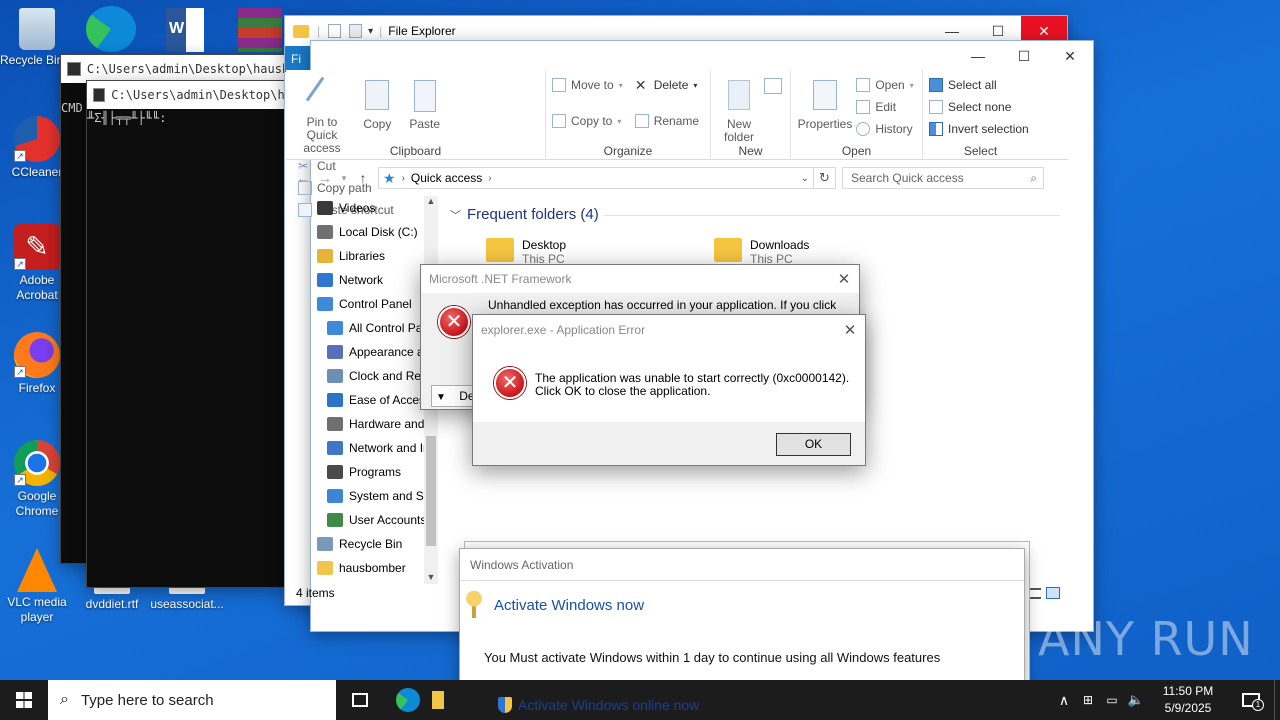 The width and height of the screenshot is (1280, 720). I want to click on ribbon-group-label: Organize, so click(628, 151).